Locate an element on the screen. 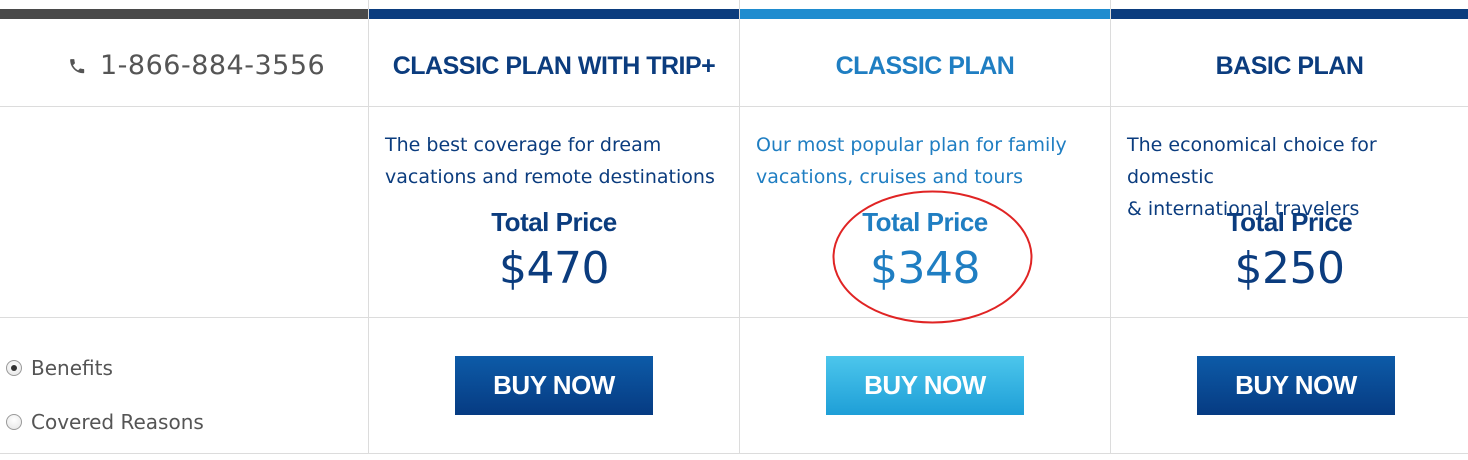 The image size is (1468, 460). plan-title: BASIC PLAN is located at coordinates (1289, 66).